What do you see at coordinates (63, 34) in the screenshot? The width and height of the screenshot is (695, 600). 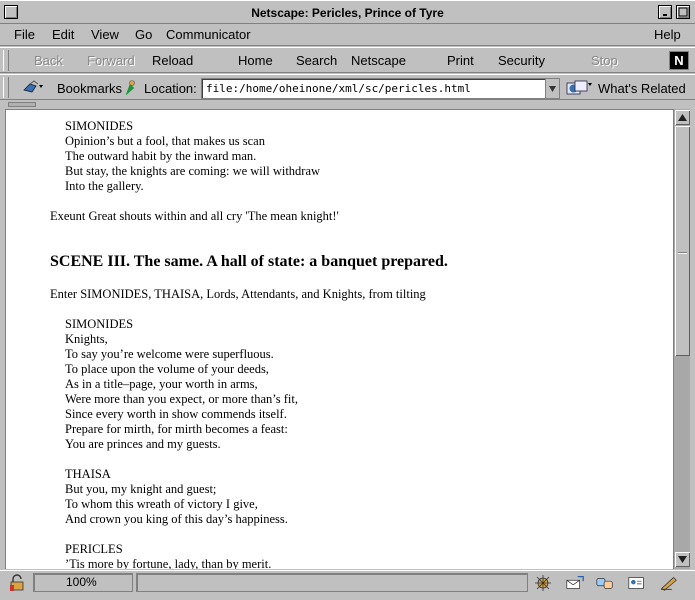 I see `menu-edit: Edit` at bounding box center [63, 34].